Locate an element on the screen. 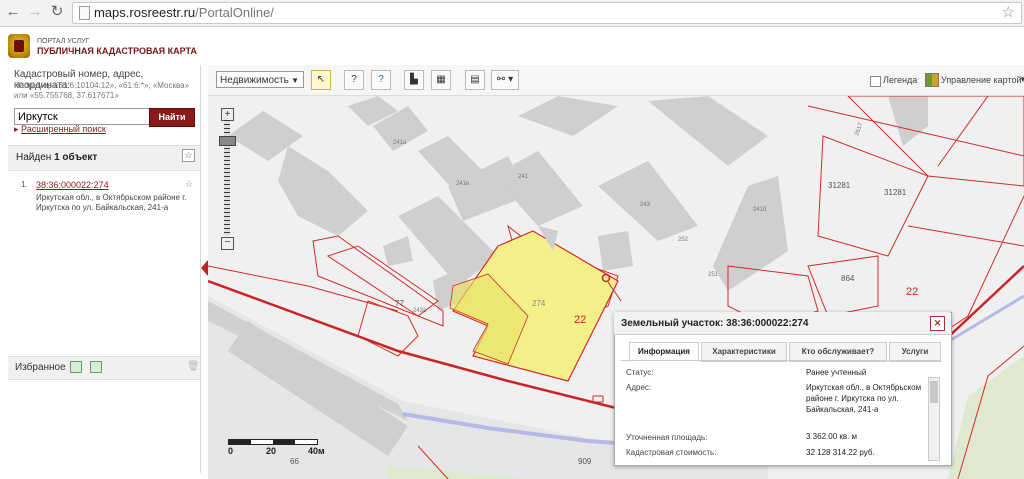  map-label: 909 is located at coordinates (585, 461).